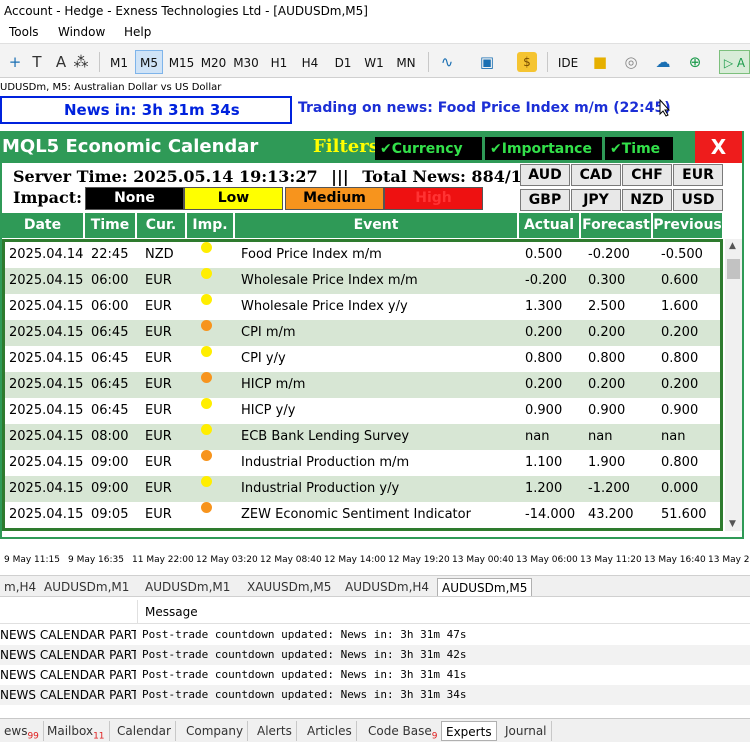  Describe the element at coordinates (137, 32) in the screenshot. I see `menu-help: Help` at that location.